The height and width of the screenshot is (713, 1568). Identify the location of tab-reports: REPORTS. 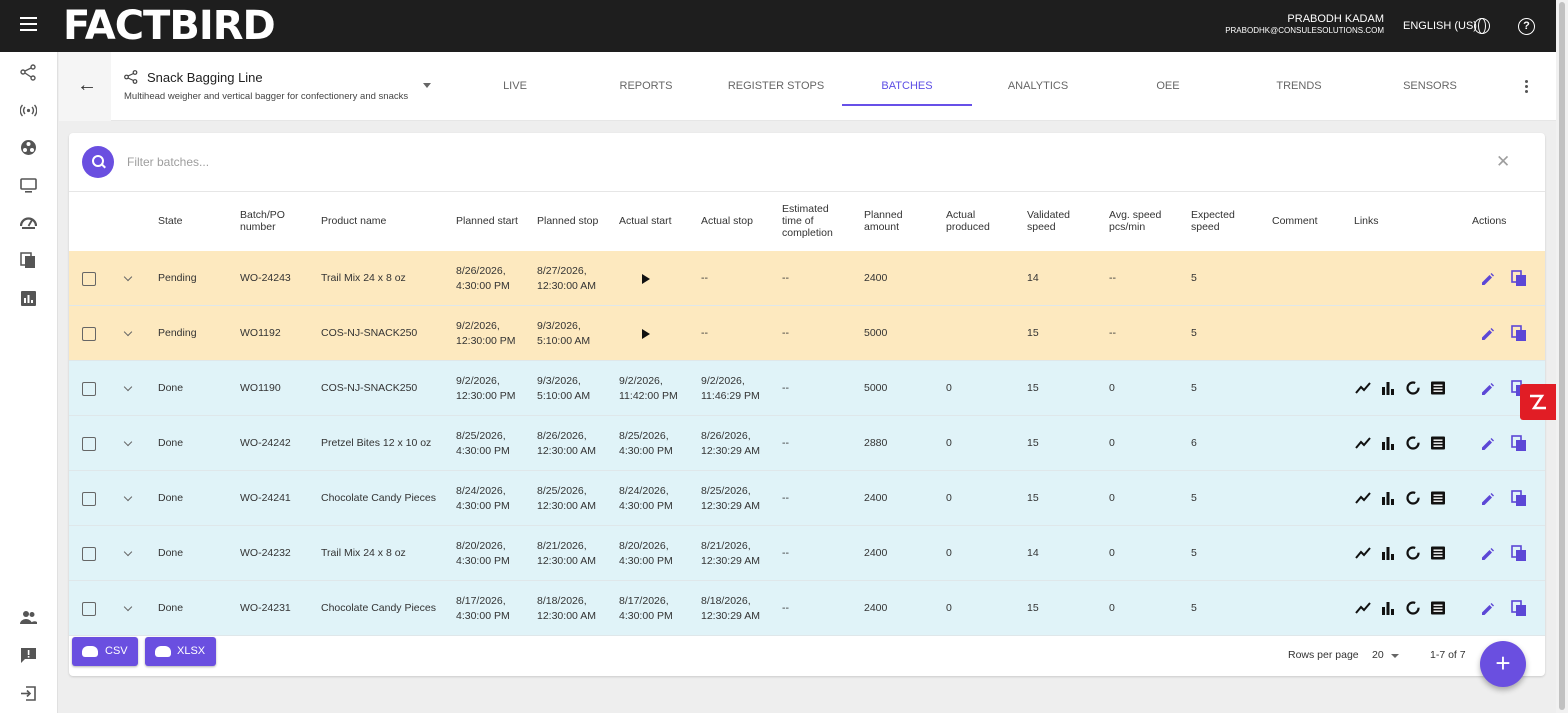
(646, 86).